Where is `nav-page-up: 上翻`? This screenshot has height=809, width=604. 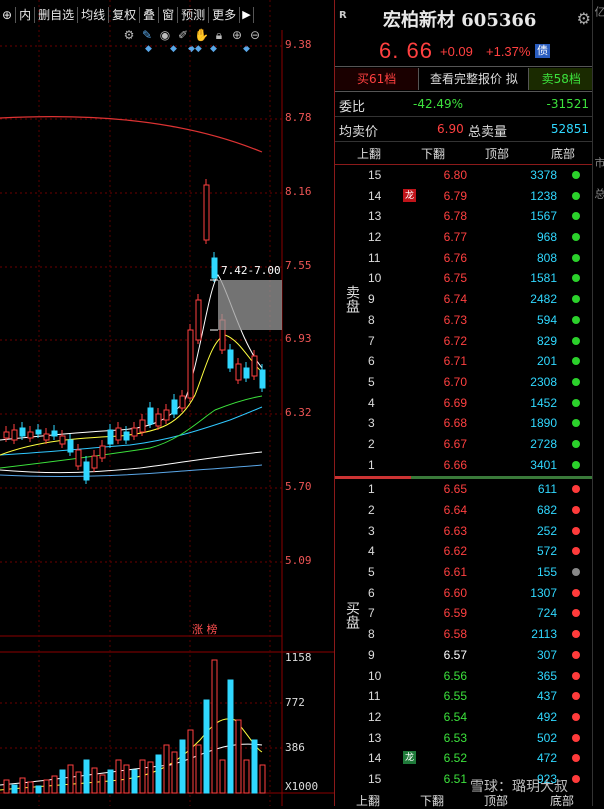 nav-page-up: 上翻 is located at coordinates (369, 153).